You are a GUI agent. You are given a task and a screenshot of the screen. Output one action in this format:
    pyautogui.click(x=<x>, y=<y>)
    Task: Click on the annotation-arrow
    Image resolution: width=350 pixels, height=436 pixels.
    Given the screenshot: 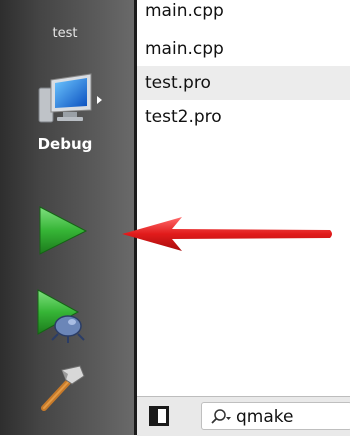 What is the action you would take?
    pyautogui.click(x=227, y=234)
    